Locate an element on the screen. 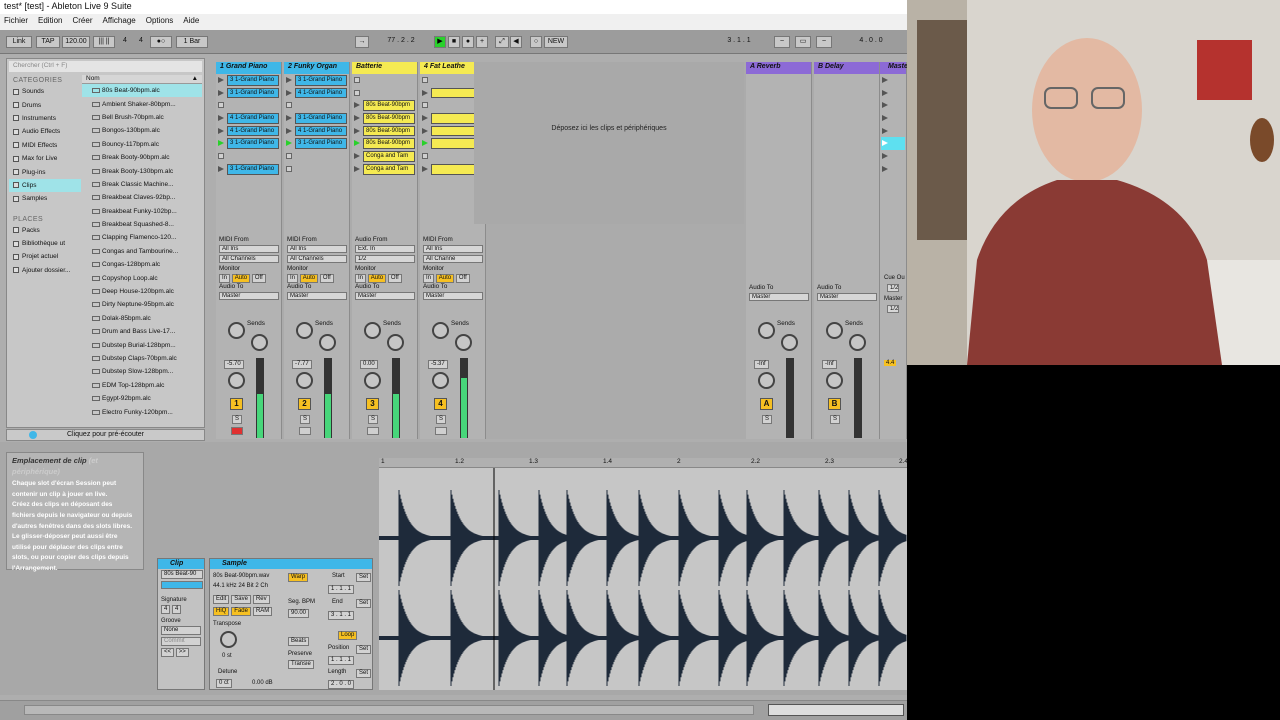 The width and height of the screenshot is (1280, 720). clip-sig-den: 4 is located at coordinates (177, 609).